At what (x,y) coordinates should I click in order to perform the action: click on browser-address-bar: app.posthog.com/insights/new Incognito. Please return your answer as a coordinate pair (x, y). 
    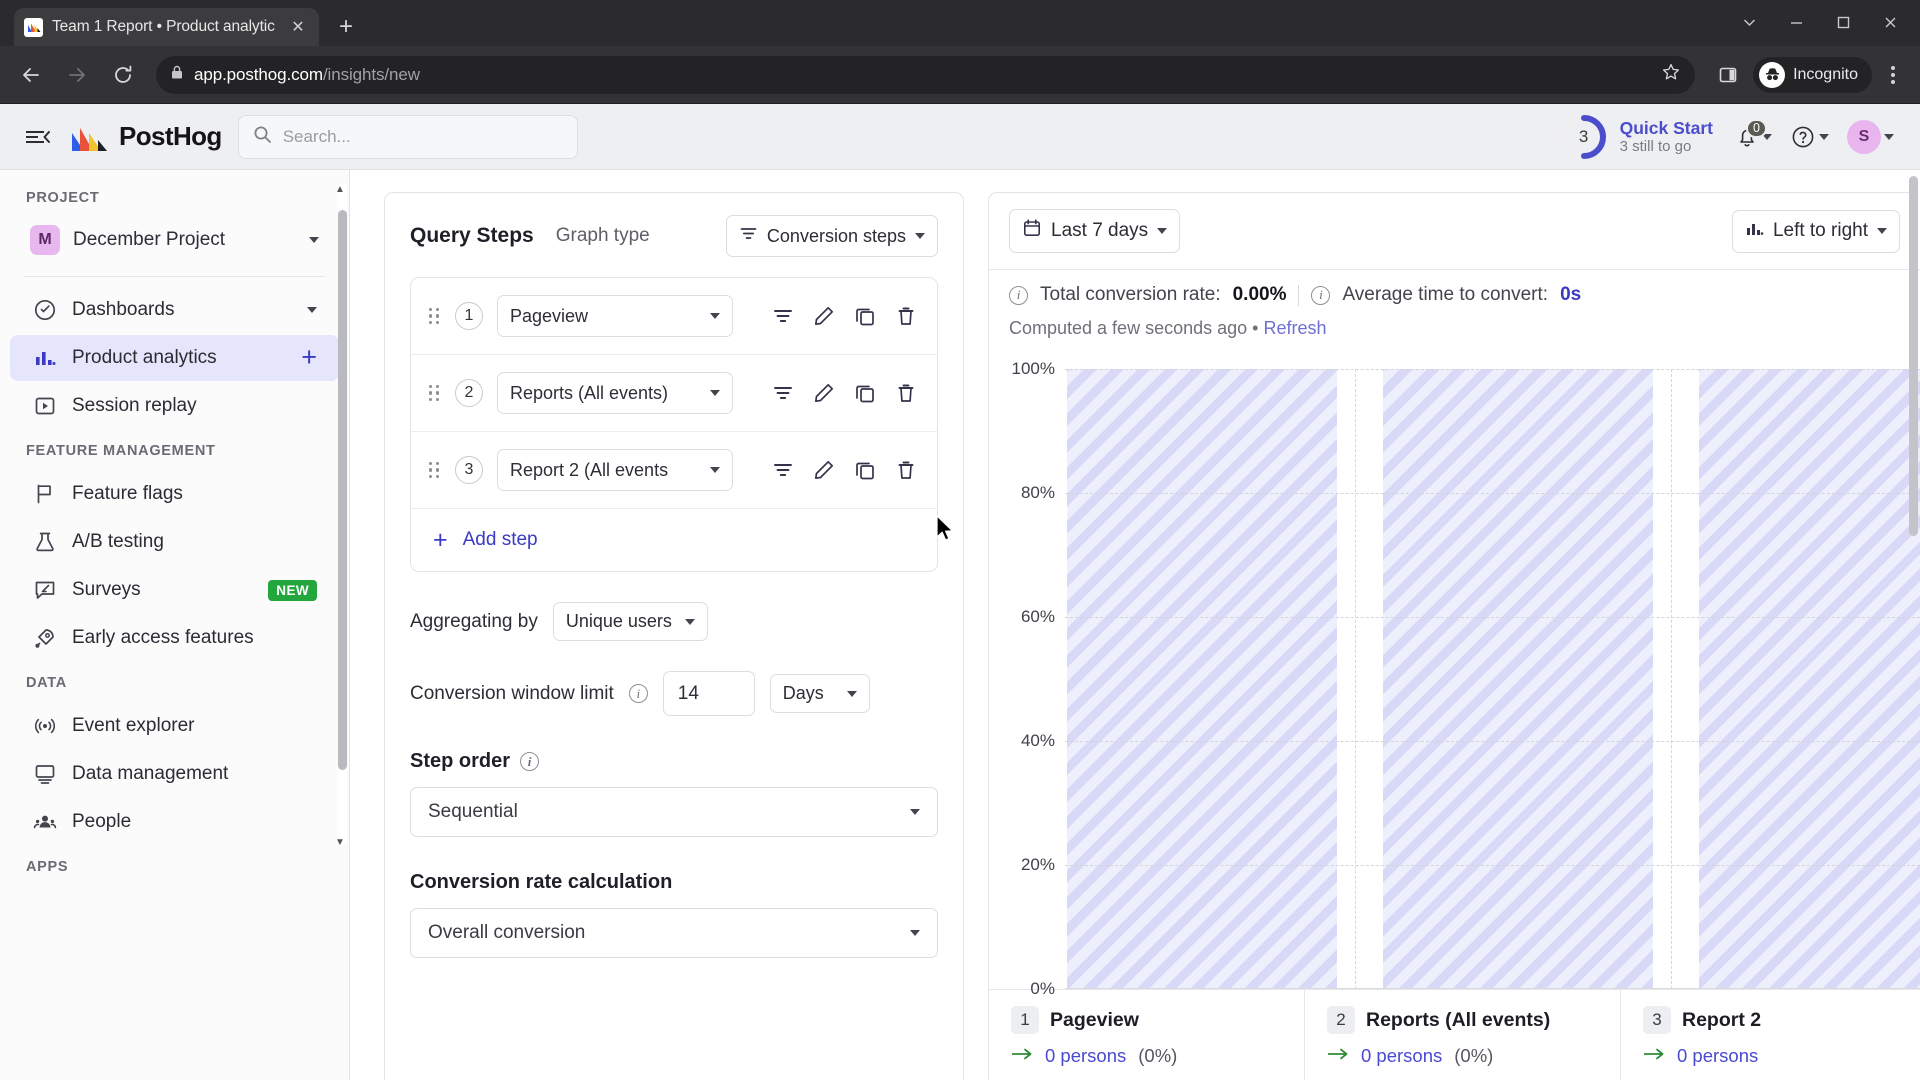
    Looking at the image, I should click on (960, 75).